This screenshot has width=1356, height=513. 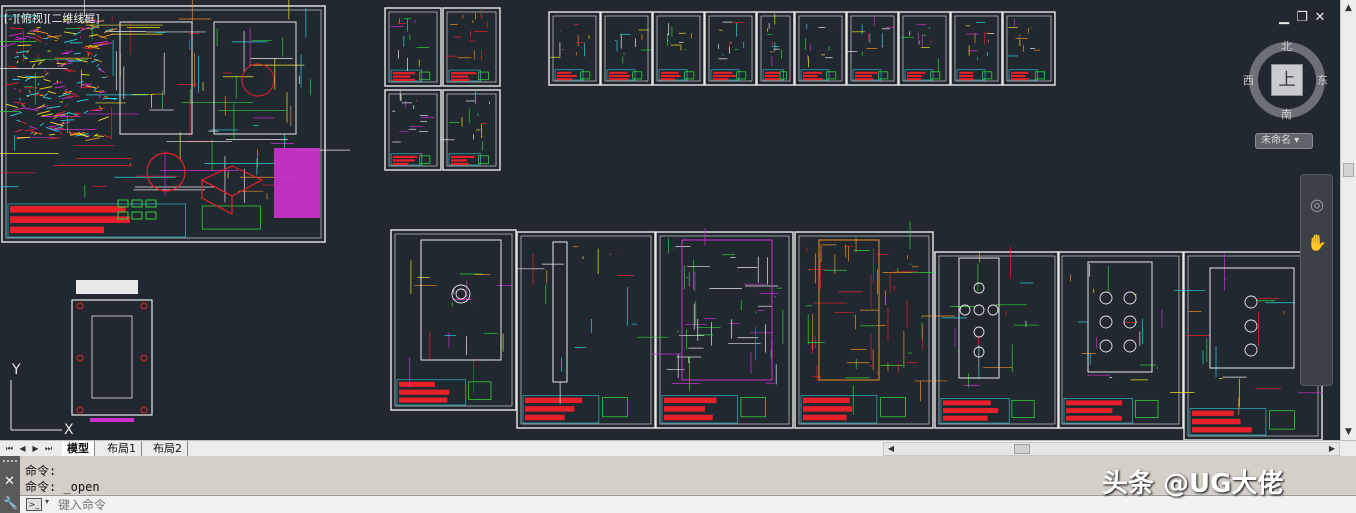 What do you see at coordinates (10, 503) in the screenshot?
I see `customize-wrench-icon: 🔧` at bounding box center [10, 503].